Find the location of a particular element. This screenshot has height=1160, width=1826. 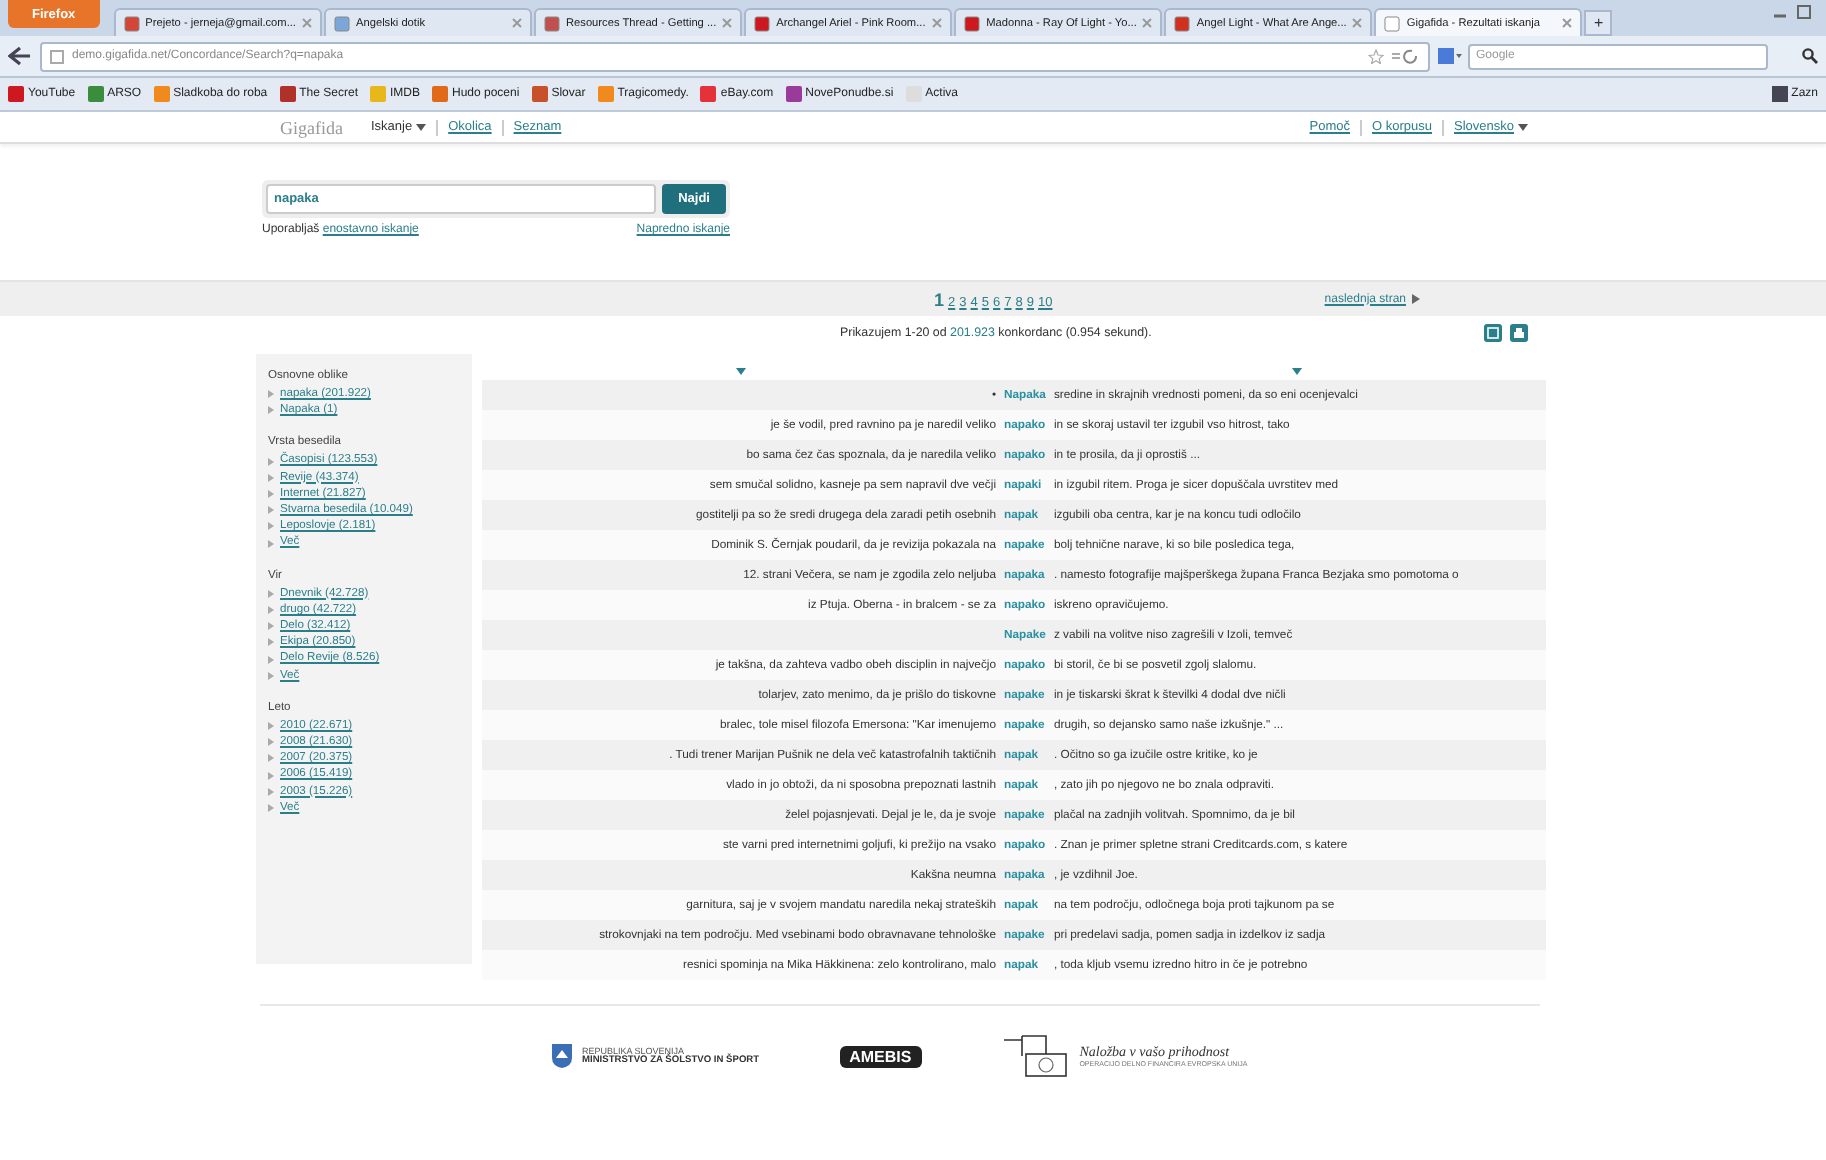

page-link: 1 is located at coordinates (939, 299).